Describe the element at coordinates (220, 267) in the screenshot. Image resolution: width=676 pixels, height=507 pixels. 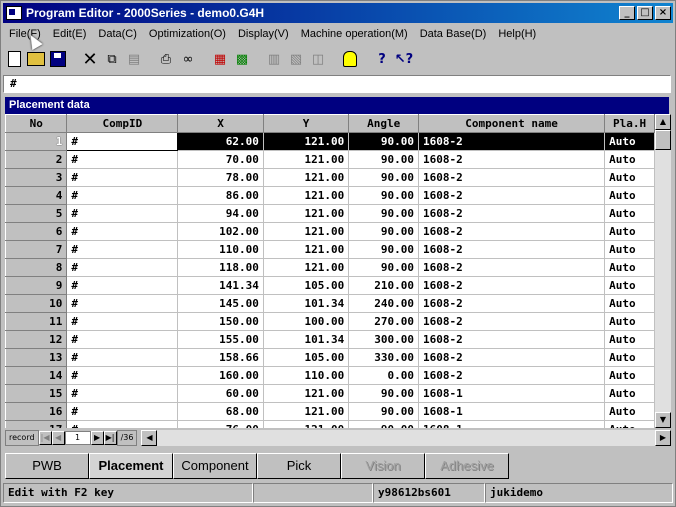
I see `cell-x: 118.00` at that location.